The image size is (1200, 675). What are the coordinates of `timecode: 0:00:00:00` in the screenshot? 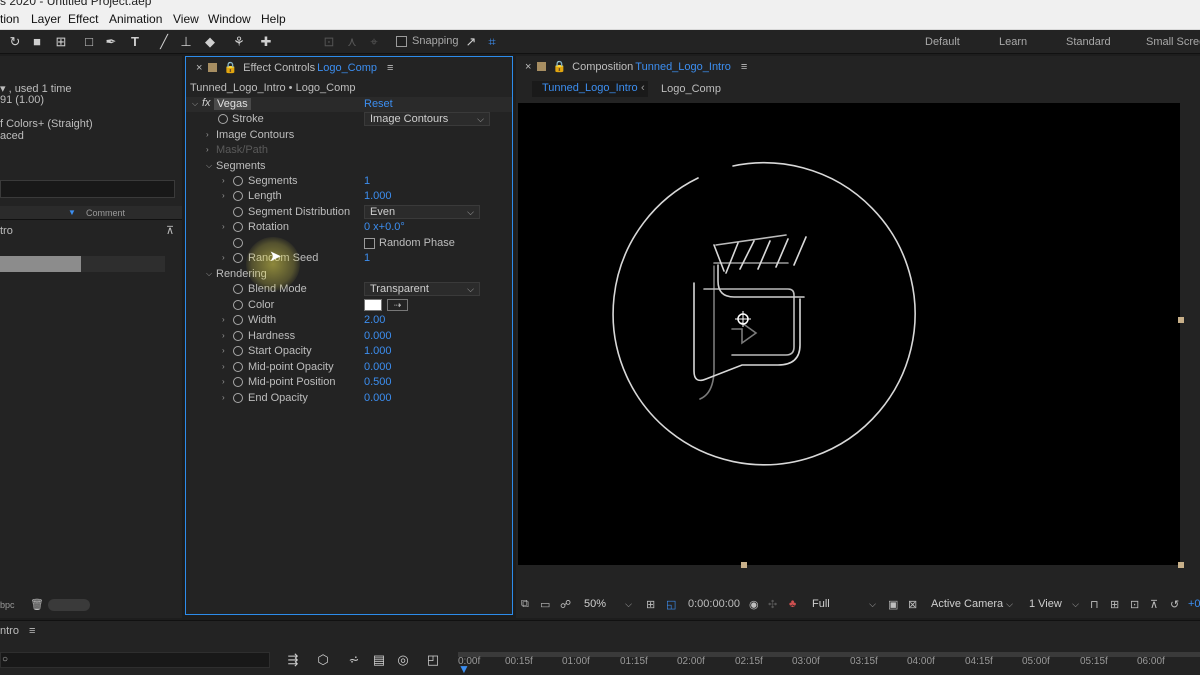 It's located at (714, 604).